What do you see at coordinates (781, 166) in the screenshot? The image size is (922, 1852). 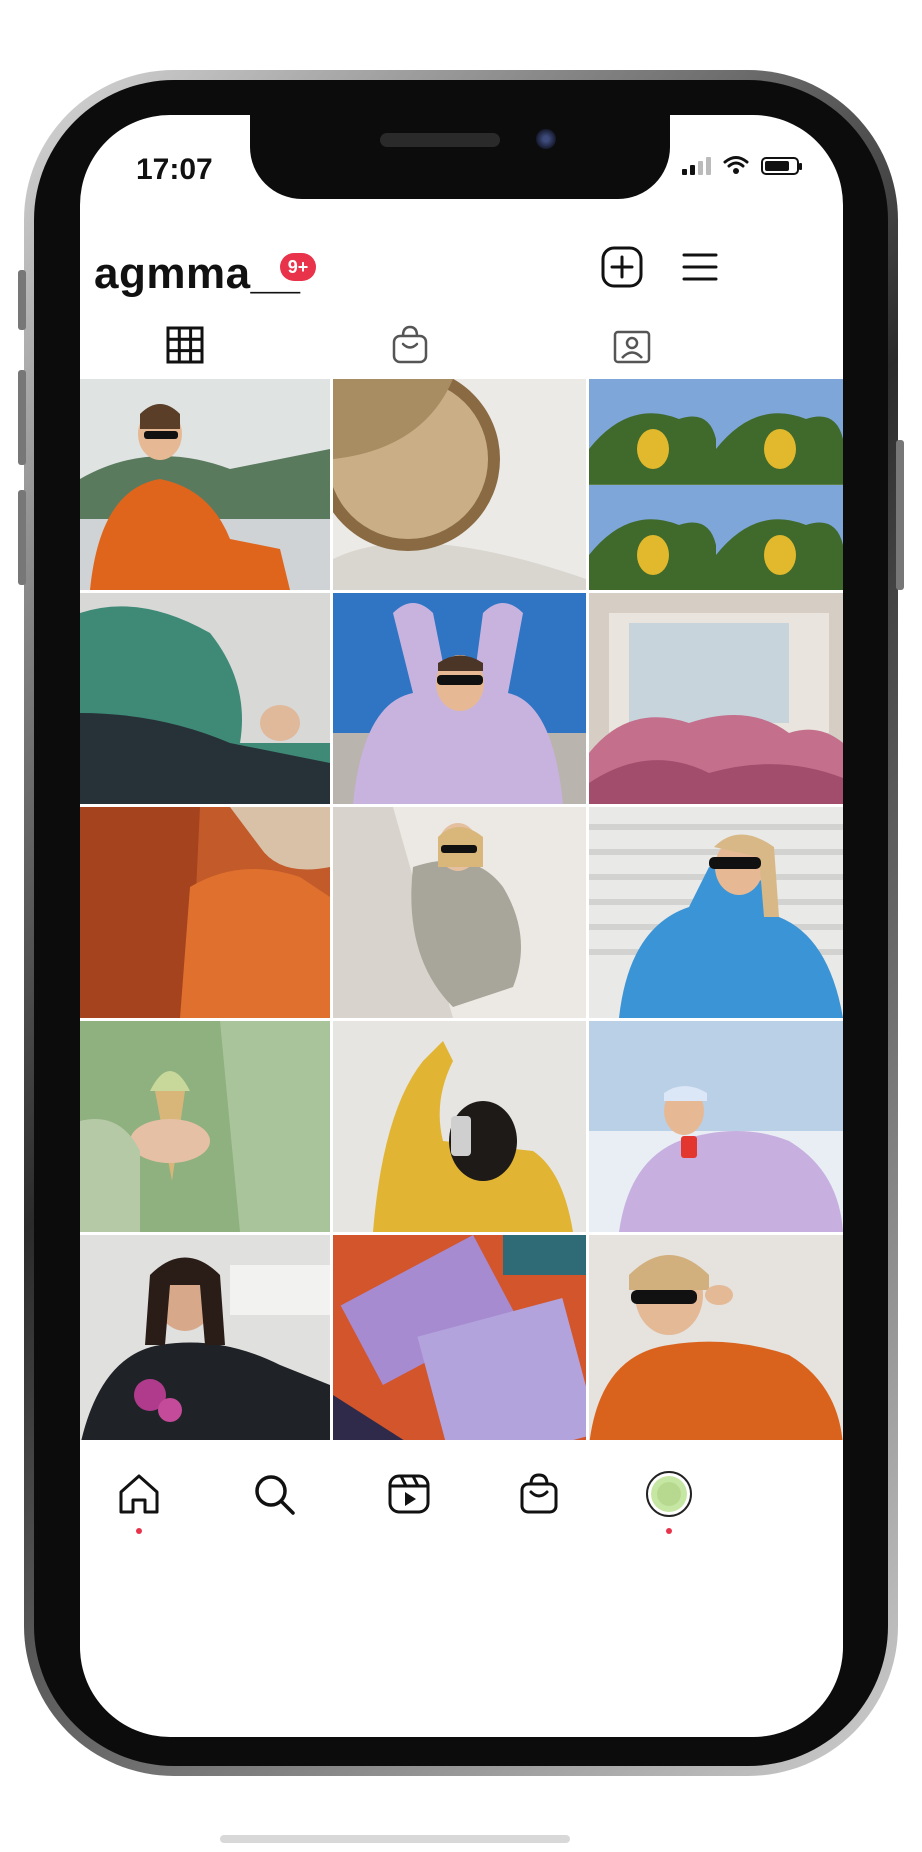 I see `battery-icon` at bounding box center [781, 166].